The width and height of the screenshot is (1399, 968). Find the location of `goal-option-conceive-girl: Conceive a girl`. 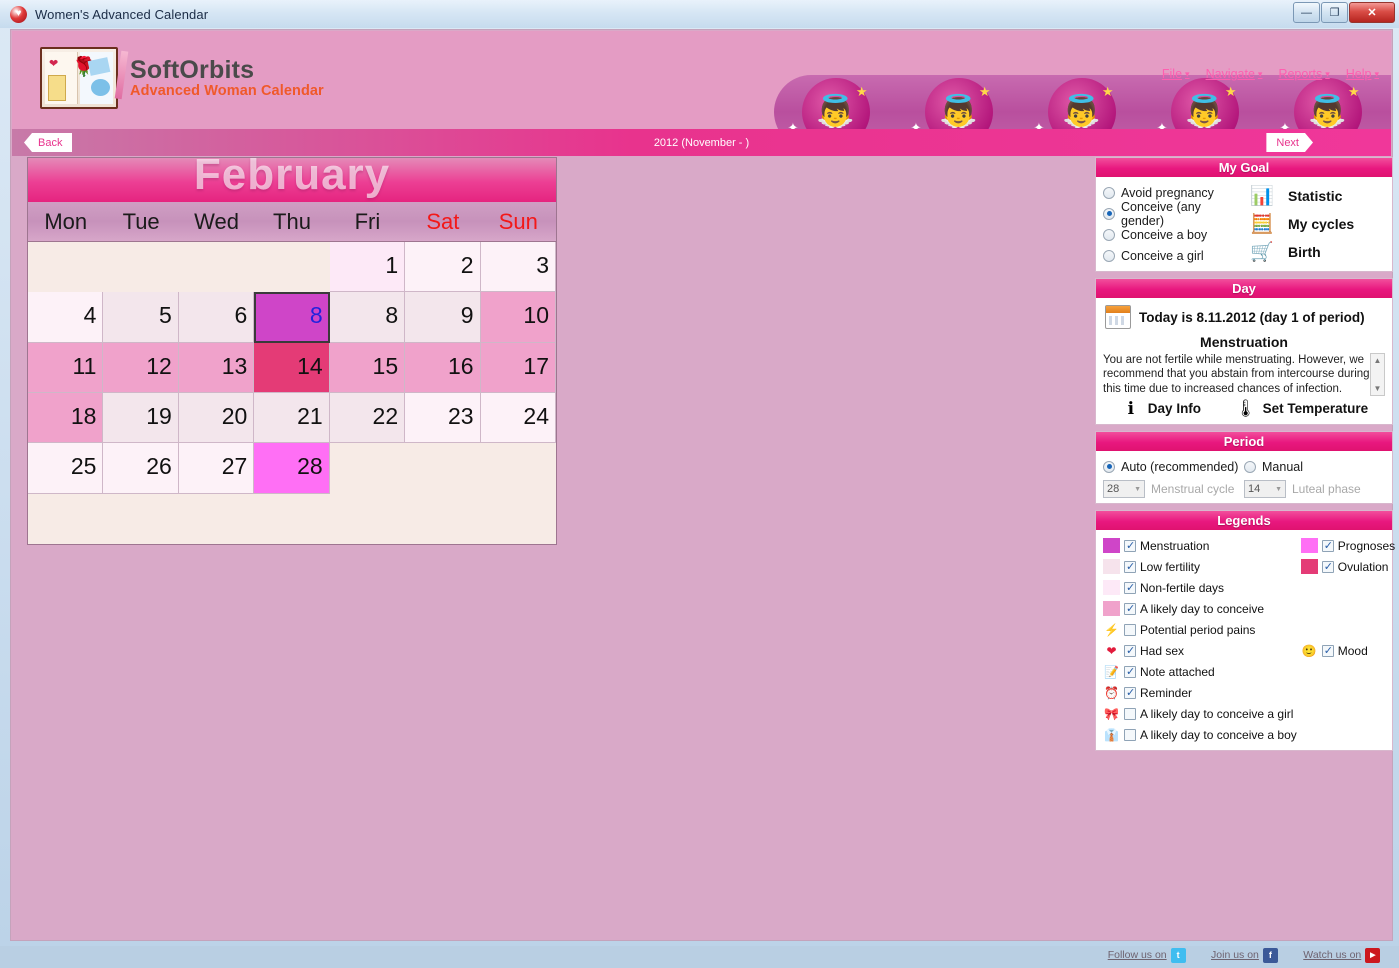

goal-option-conceive-girl: Conceive a girl is located at coordinates (1173, 255).